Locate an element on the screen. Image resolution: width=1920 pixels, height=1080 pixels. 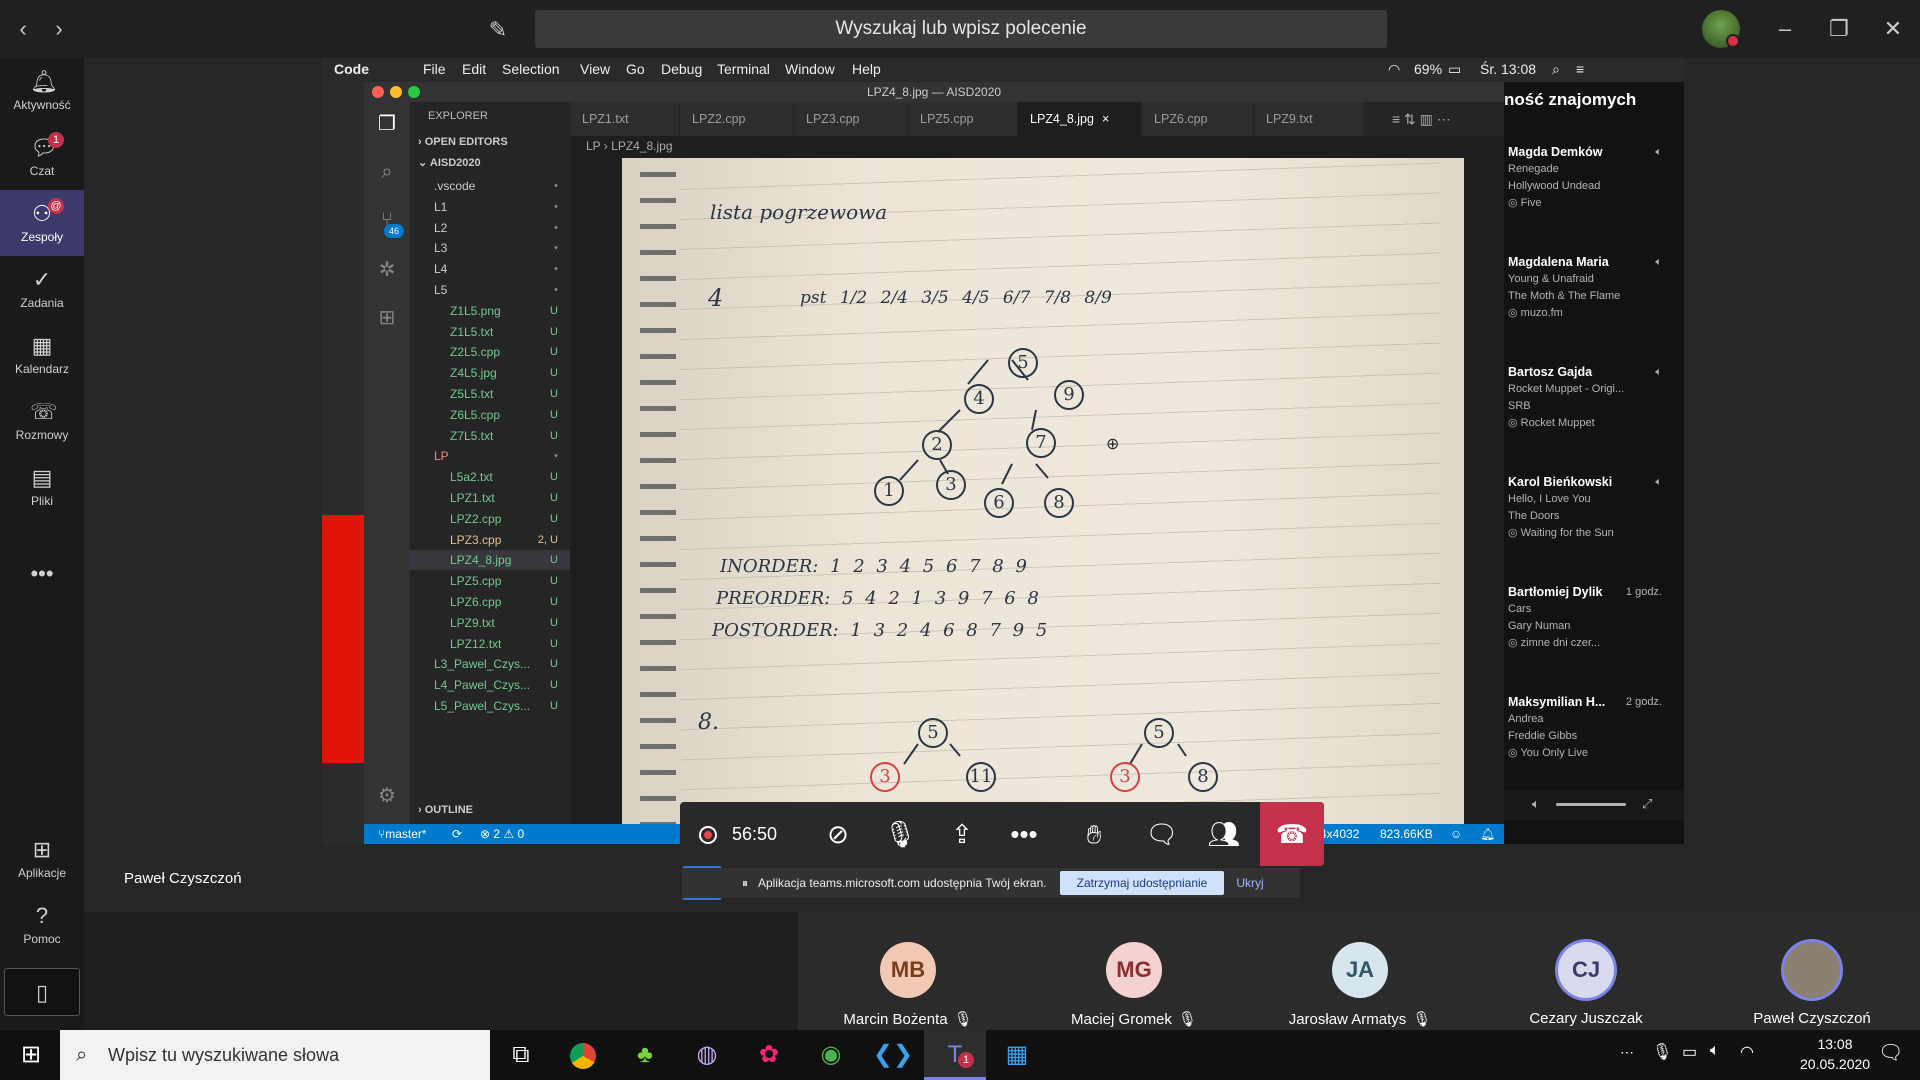
chrome-icon is located at coordinates (583, 1055).